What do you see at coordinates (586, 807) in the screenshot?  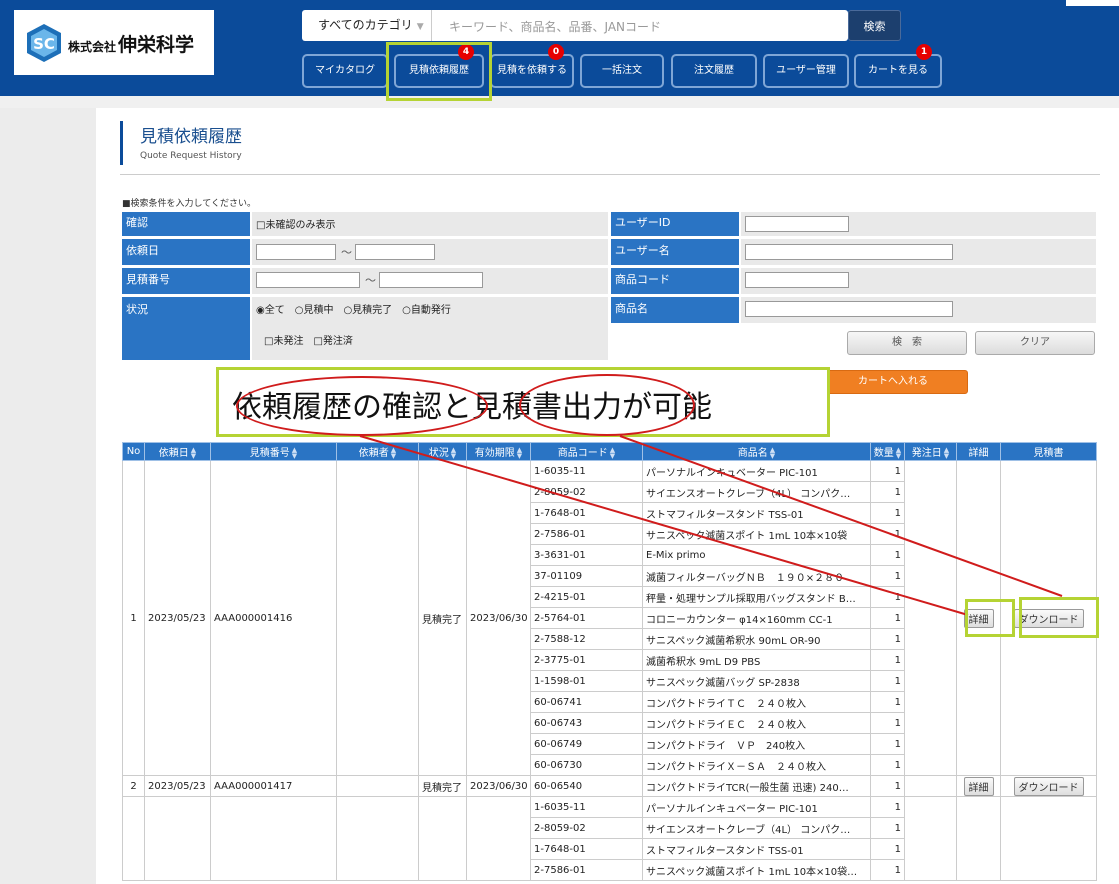 I see `product-code-cell: 1-6035-11` at bounding box center [586, 807].